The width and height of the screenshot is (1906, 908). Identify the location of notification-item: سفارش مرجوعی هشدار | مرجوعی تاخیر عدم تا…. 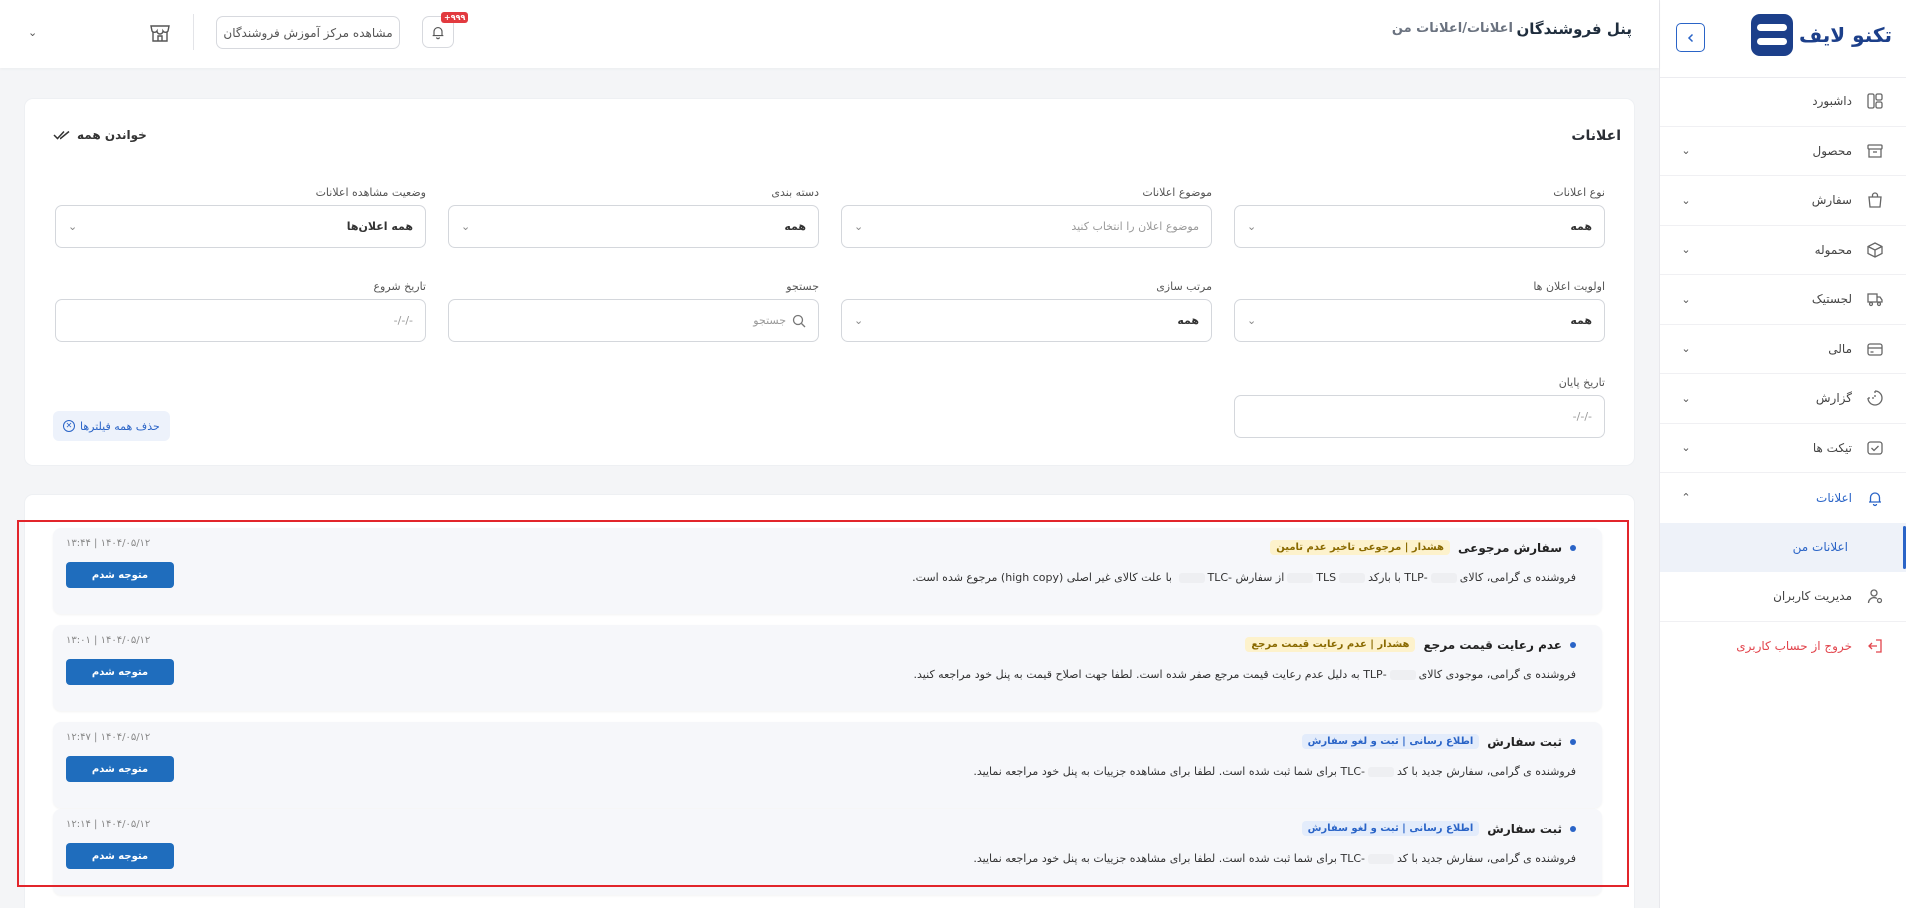
(827, 571).